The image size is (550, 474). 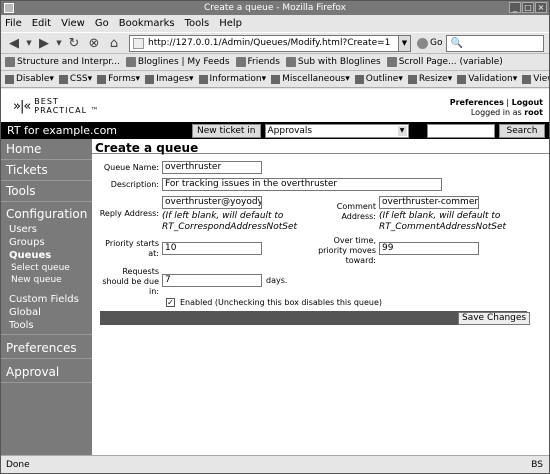 What do you see at coordinates (528, 7) in the screenshot?
I see `maximize-icon: □` at bounding box center [528, 7].